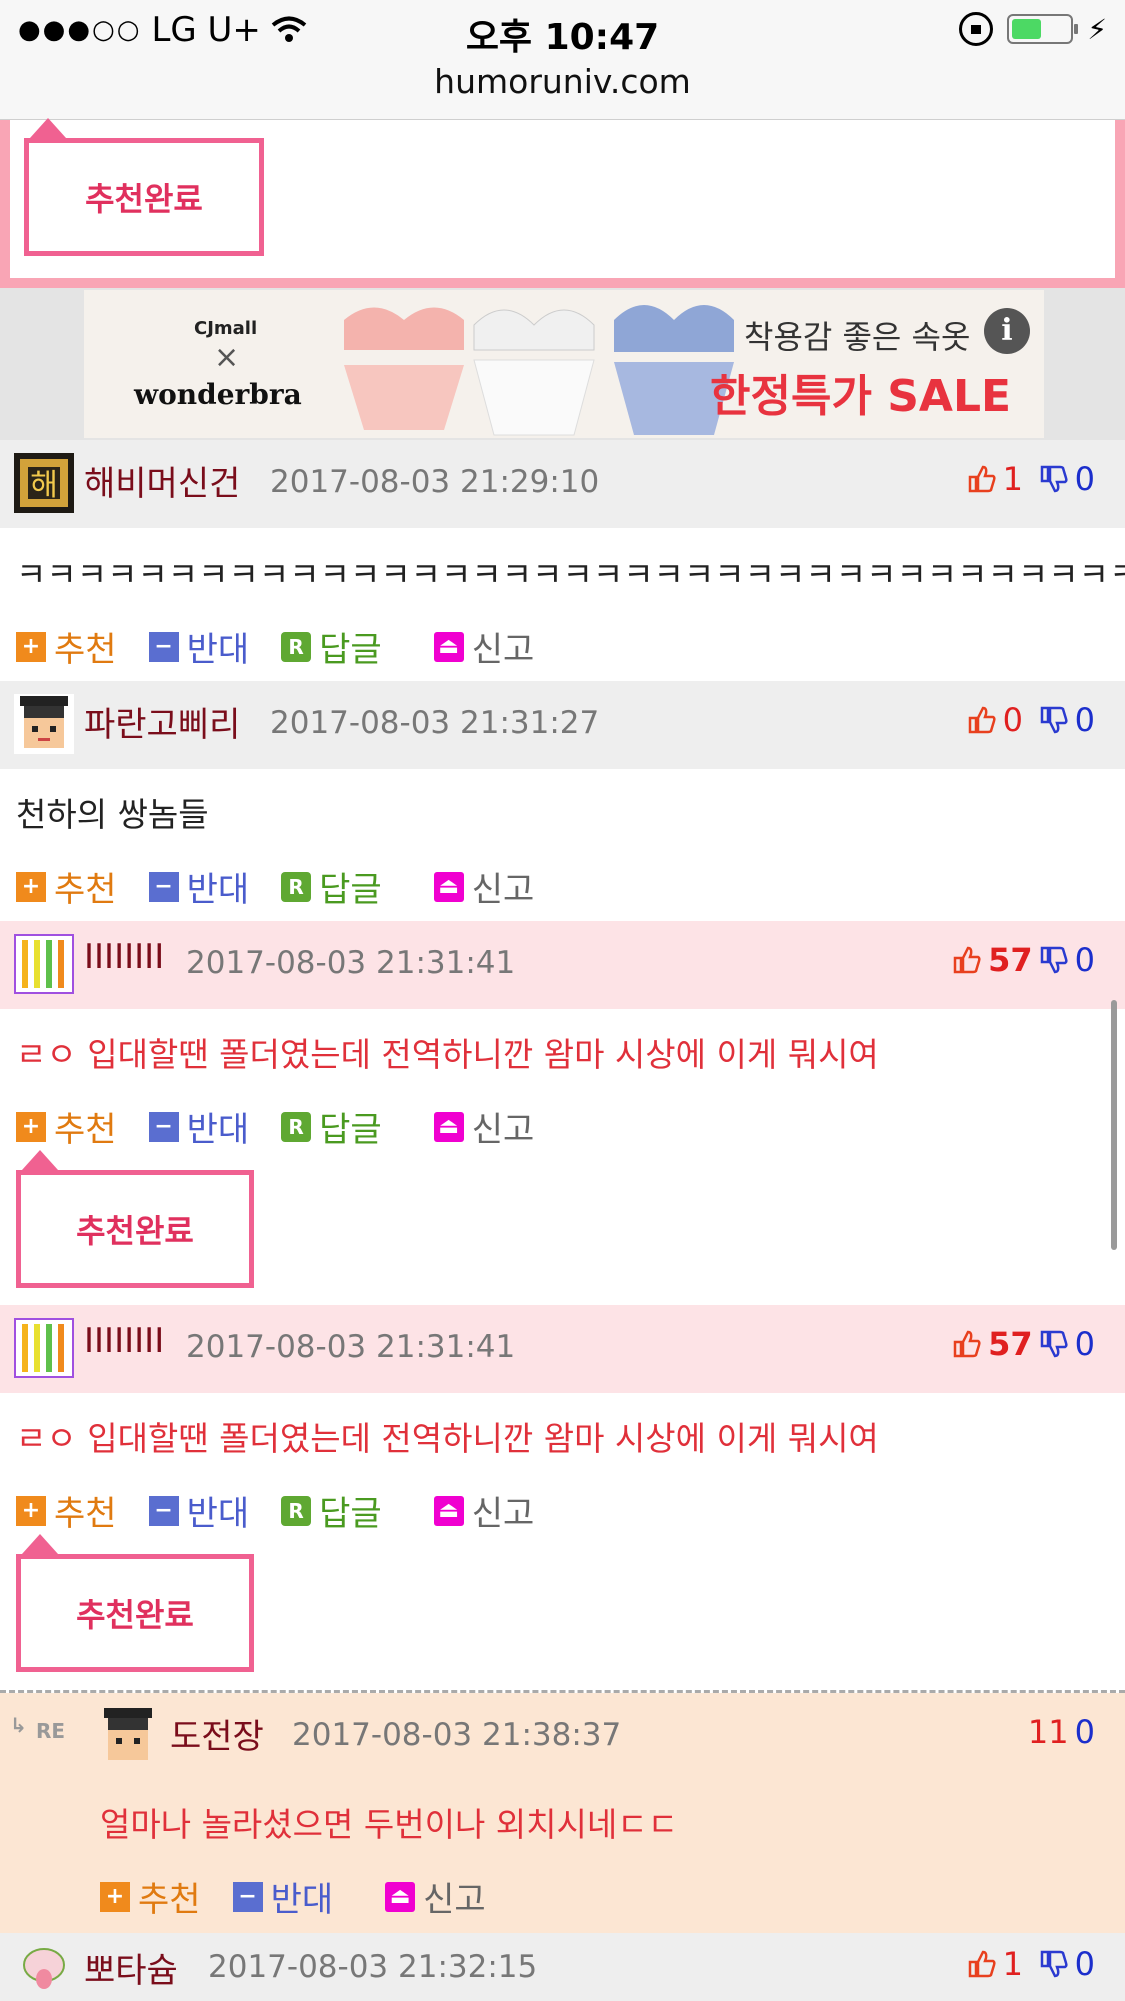  I want to click on reply-arrow-icon: ↳, so click(18, 1725).